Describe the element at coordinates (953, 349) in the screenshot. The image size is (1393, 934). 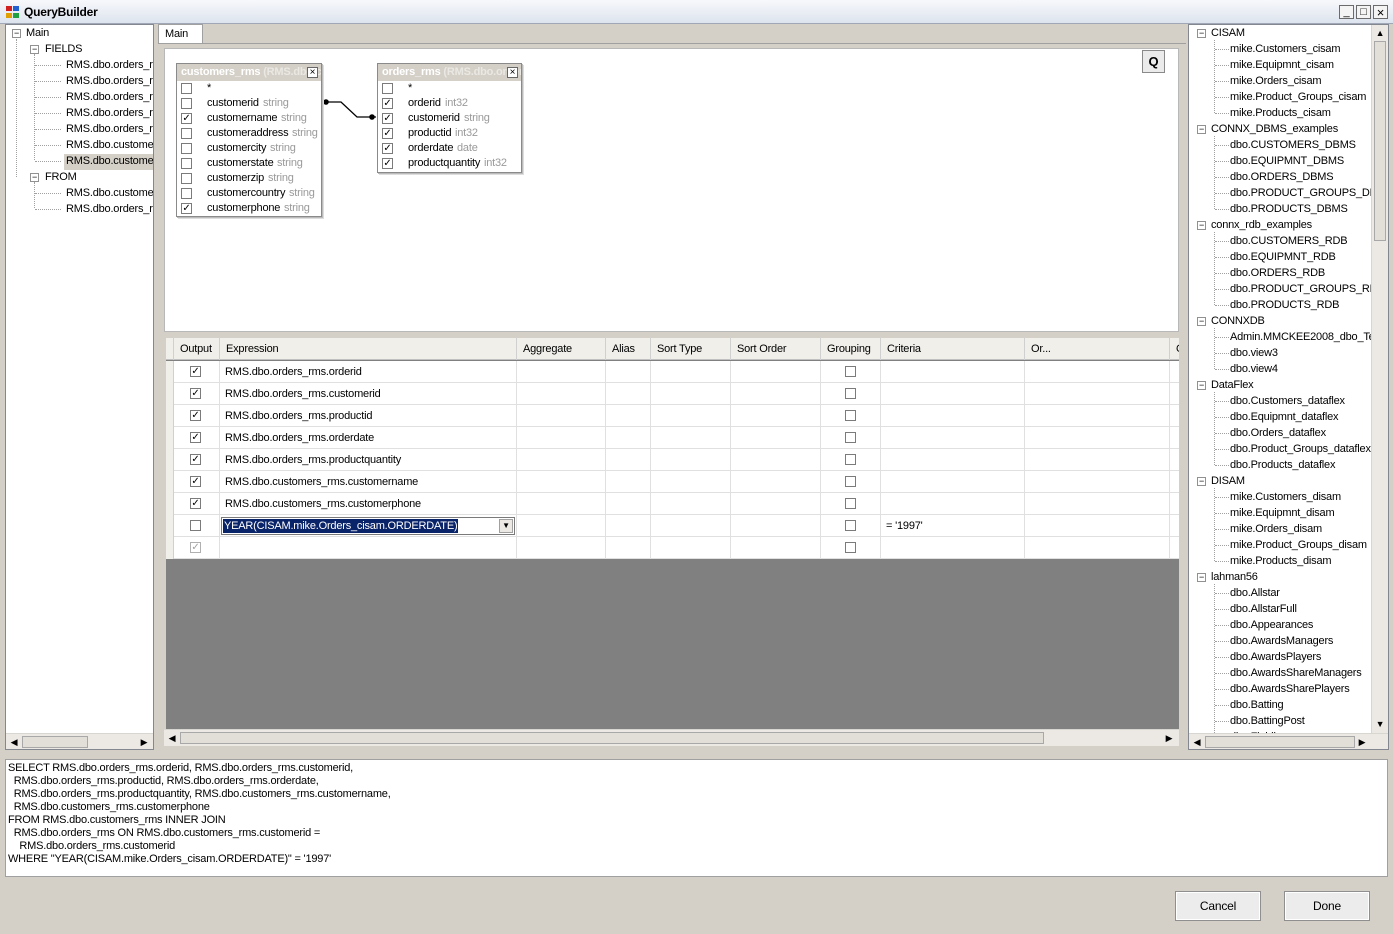
I see `column-header: Criteria` at that location.